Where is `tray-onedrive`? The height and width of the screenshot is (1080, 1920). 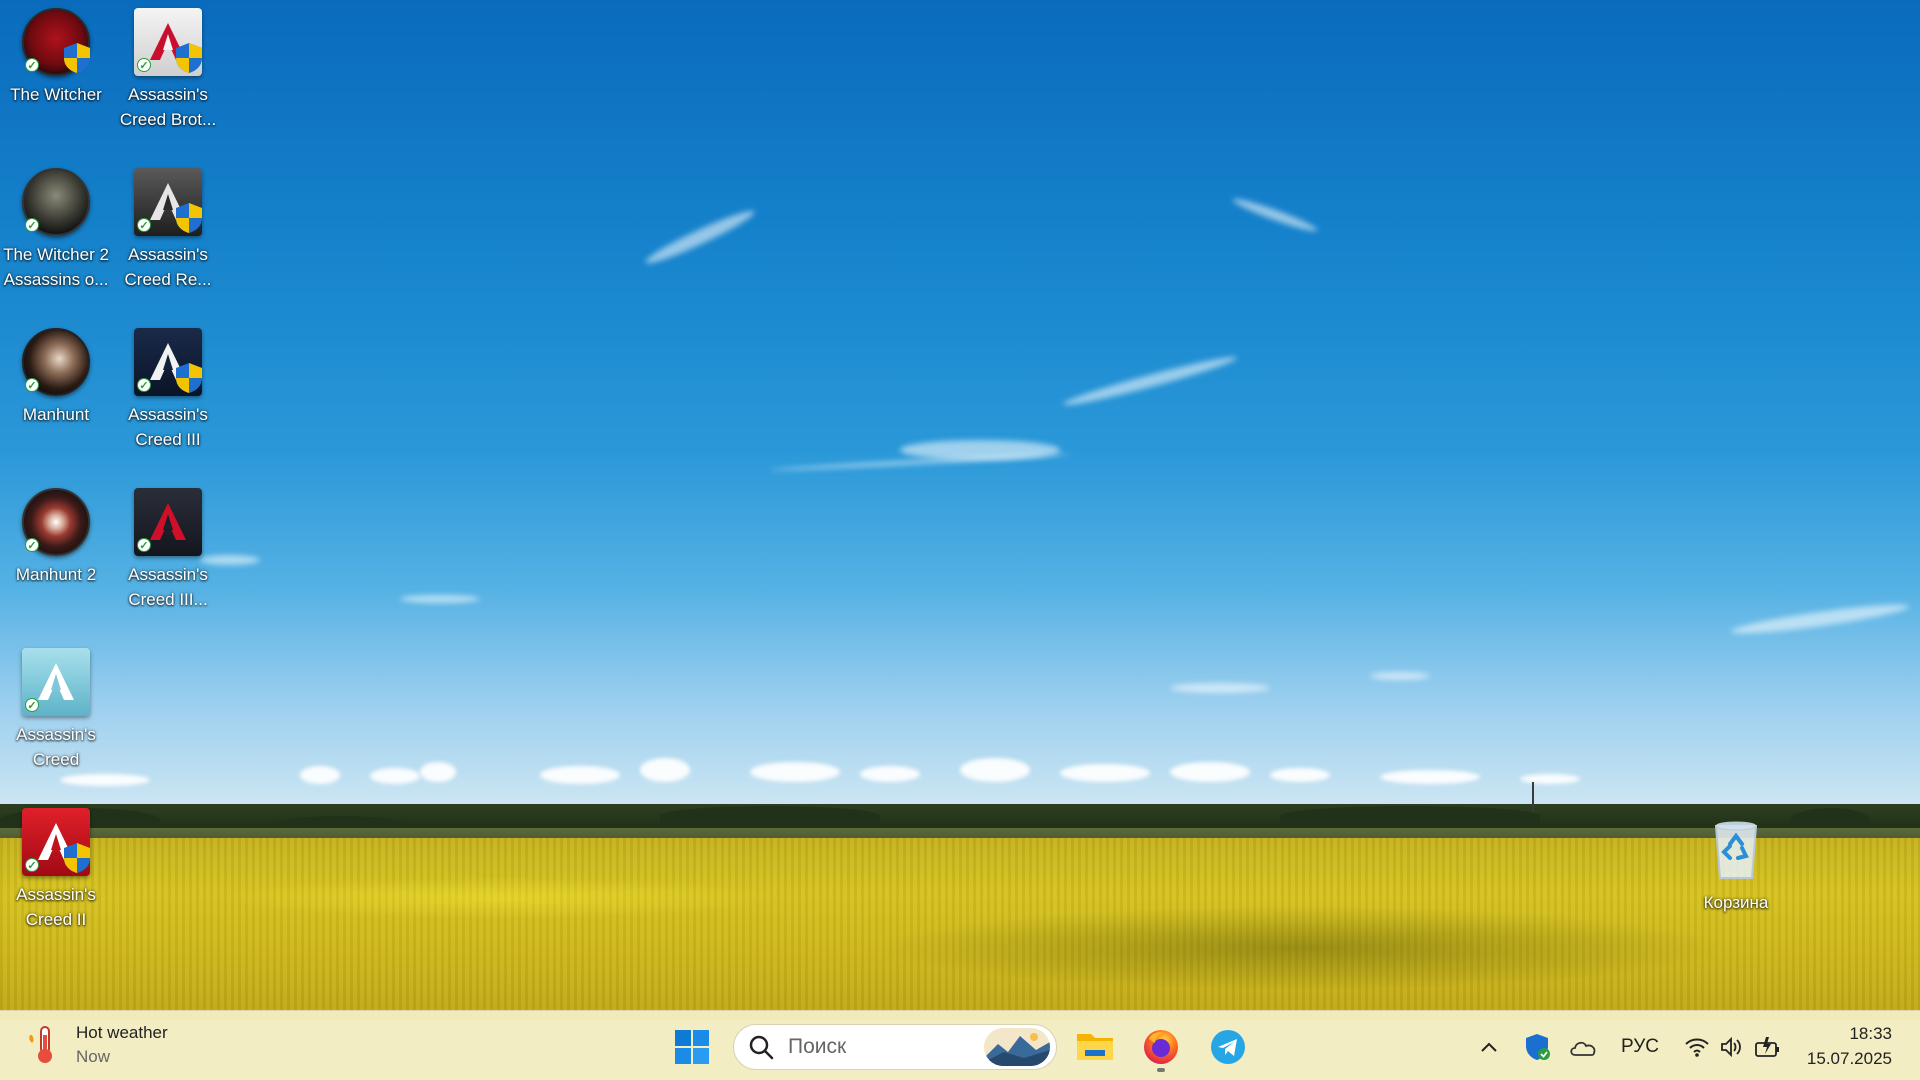 tray-onedrive is located at coordinates (1583, 1047).